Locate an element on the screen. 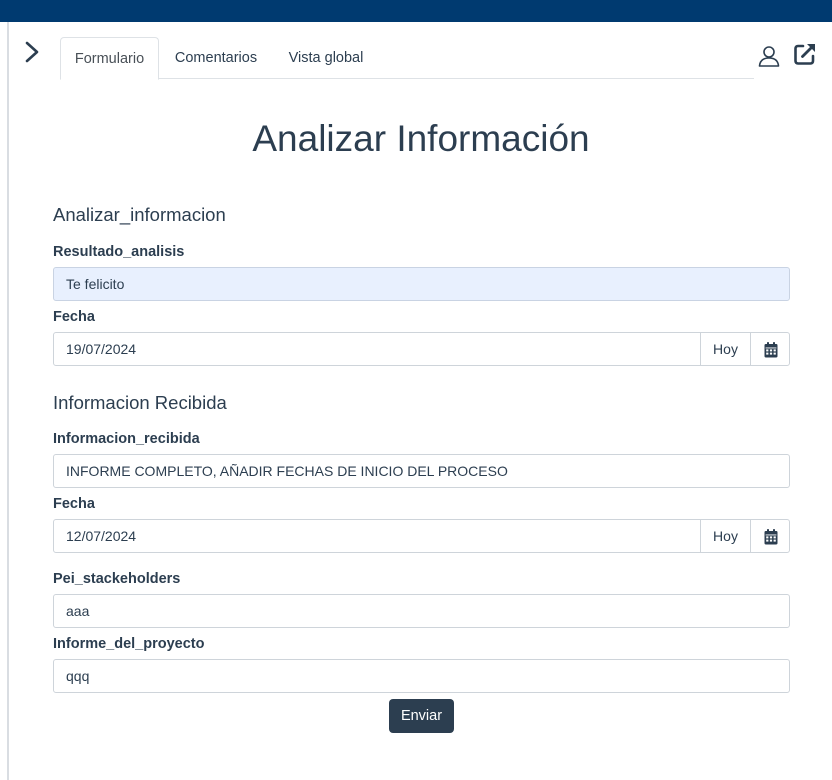 The height and width of the screenshot is (780, 832). tab-bar: Formulario Comentarios Vista global is located at coordinates (407, 58).